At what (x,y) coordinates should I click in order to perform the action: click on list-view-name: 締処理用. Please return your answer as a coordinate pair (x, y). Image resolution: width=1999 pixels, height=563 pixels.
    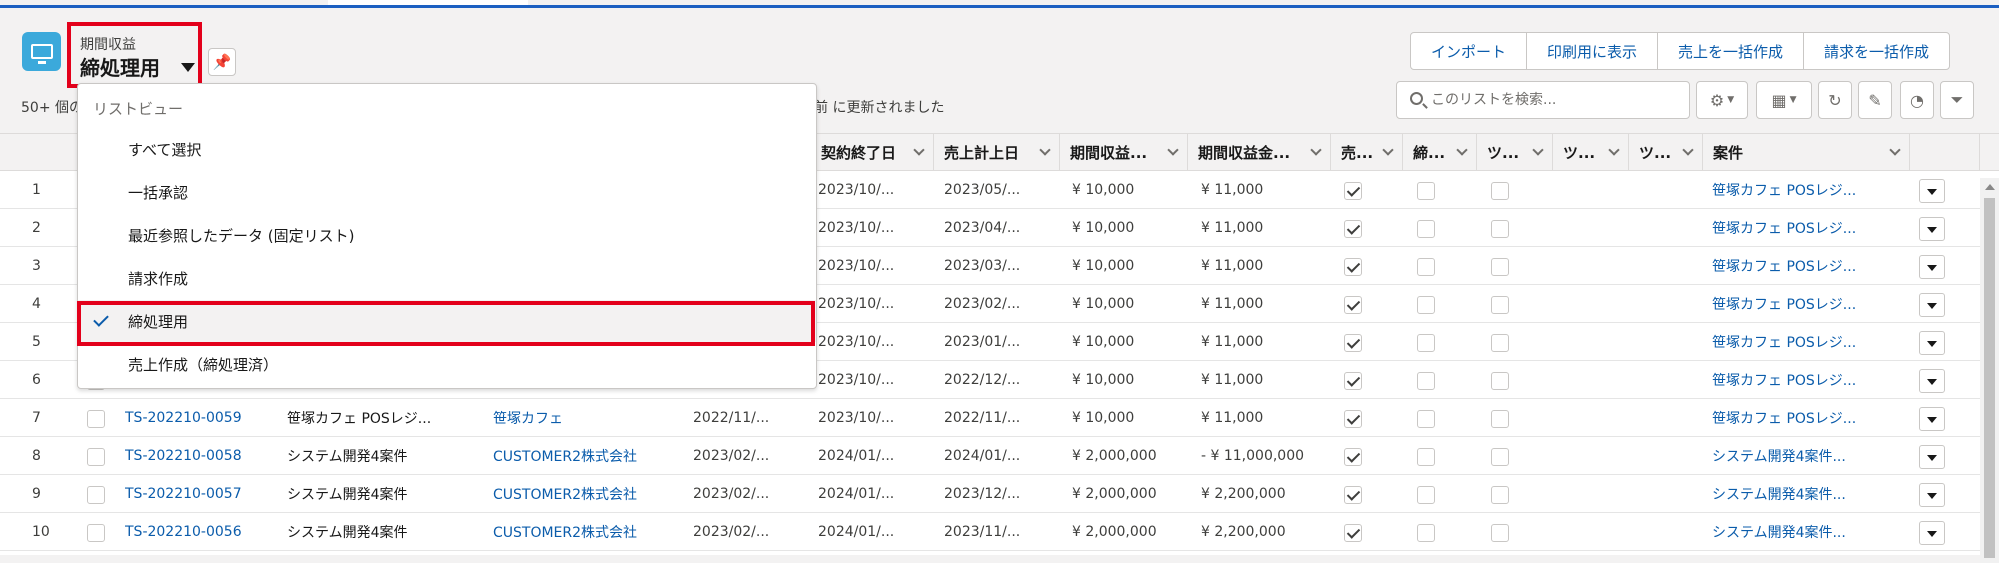
    Looking at the image, I should click on (120, 66).